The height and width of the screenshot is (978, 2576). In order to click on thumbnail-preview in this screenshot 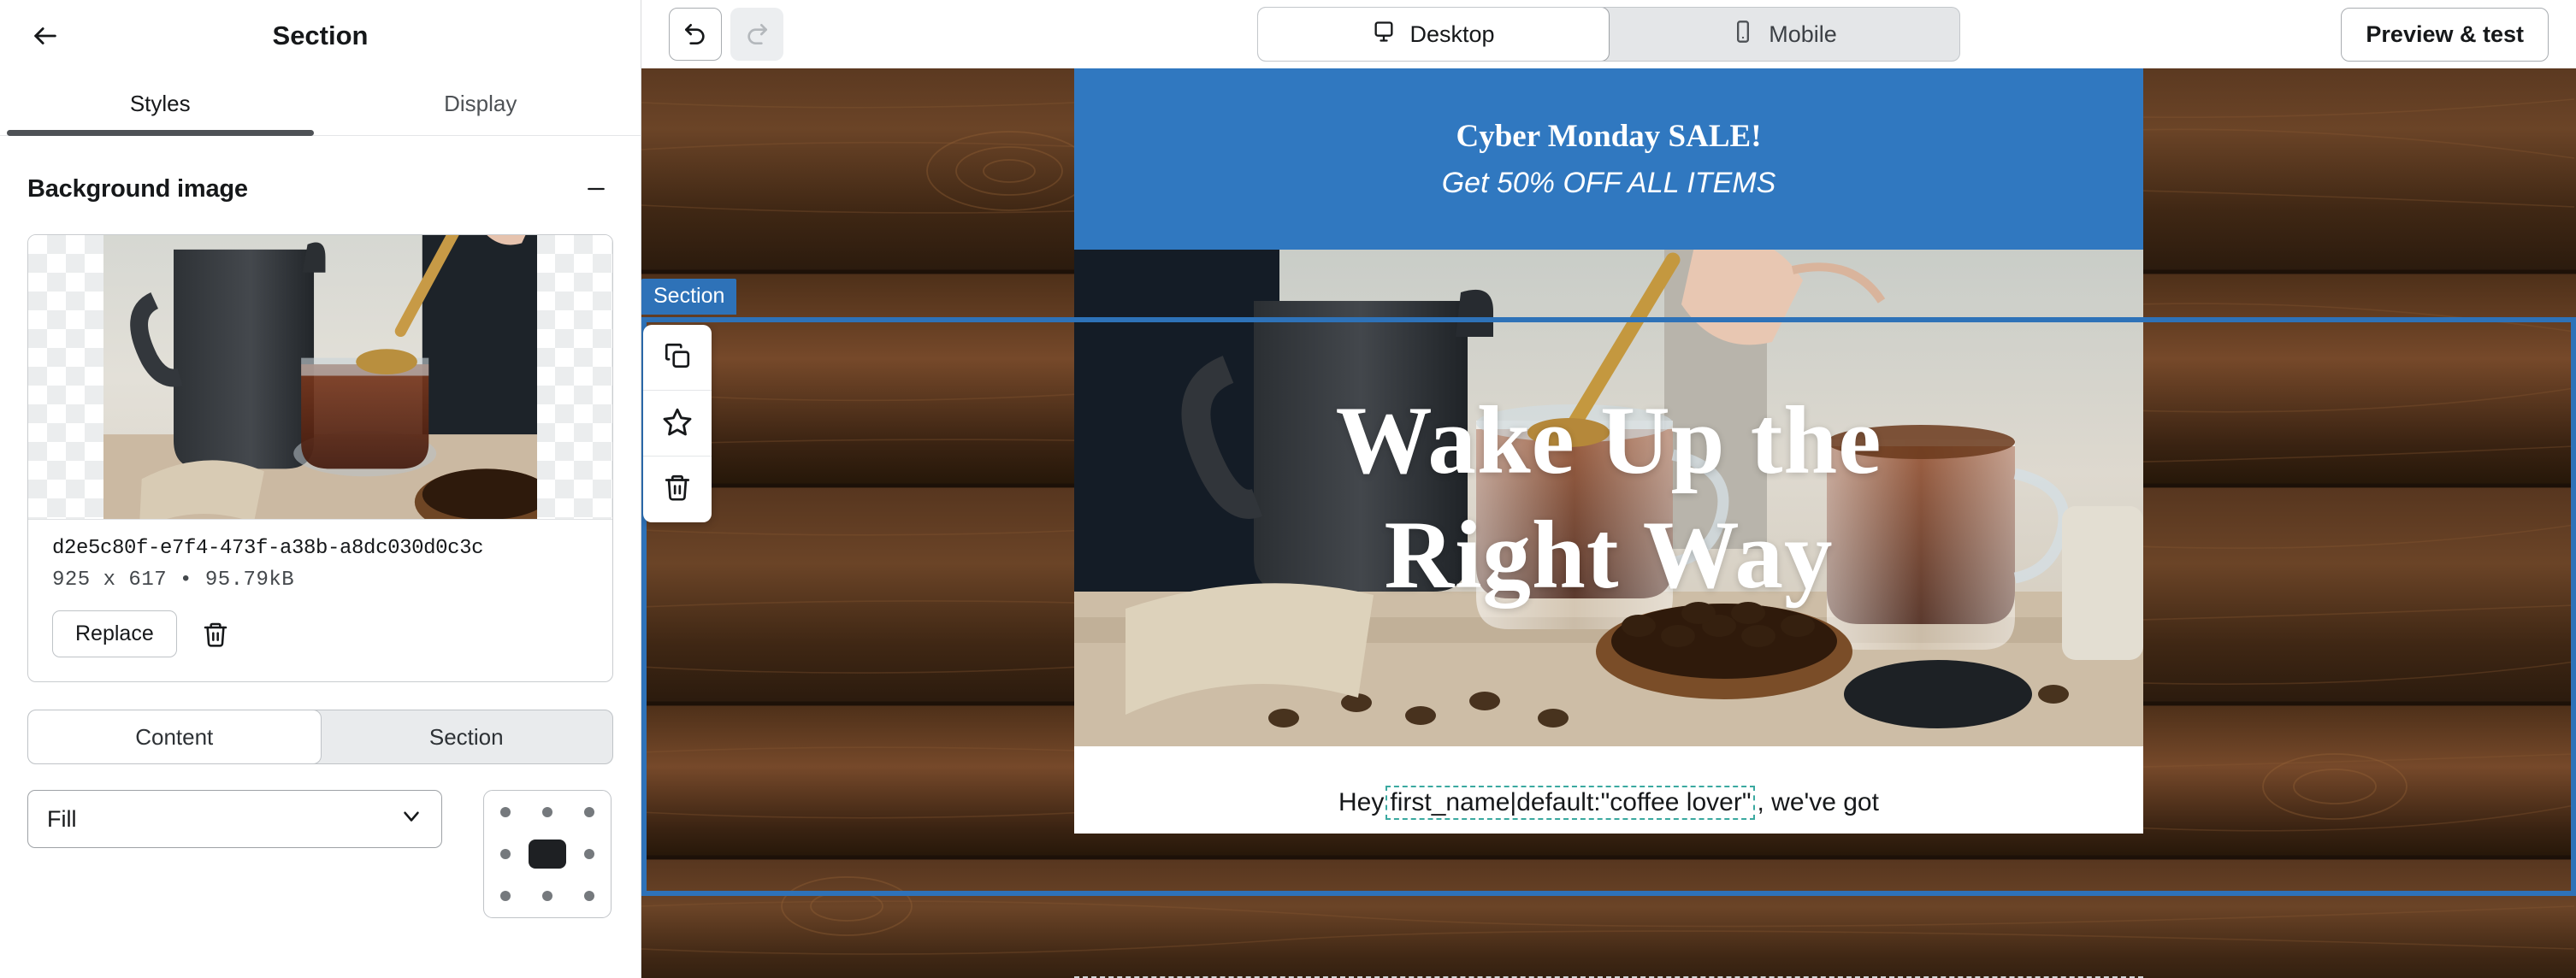, I will do `click(320, 377)`.